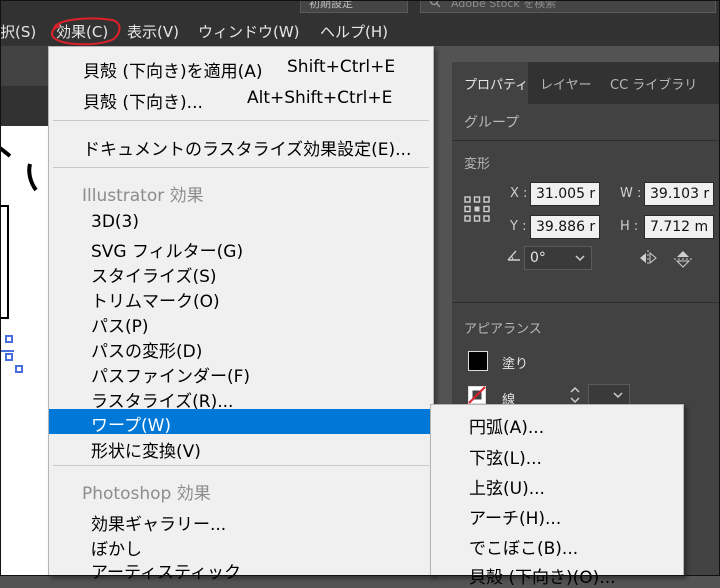 This screenshot has width=720, height=588. What do you see at coordinates (538, 258) in the screenshot?
I see `angle-value: 0°` at bounding box center [538, 258].